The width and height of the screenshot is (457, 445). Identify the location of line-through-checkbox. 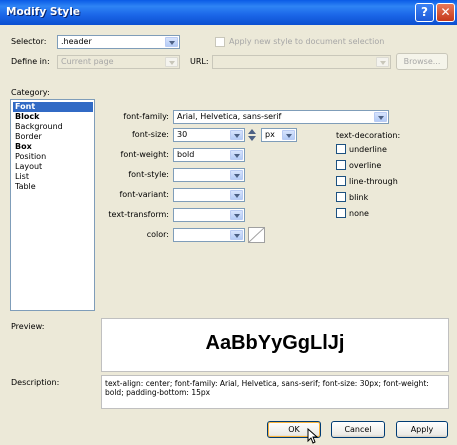
(341, 181).